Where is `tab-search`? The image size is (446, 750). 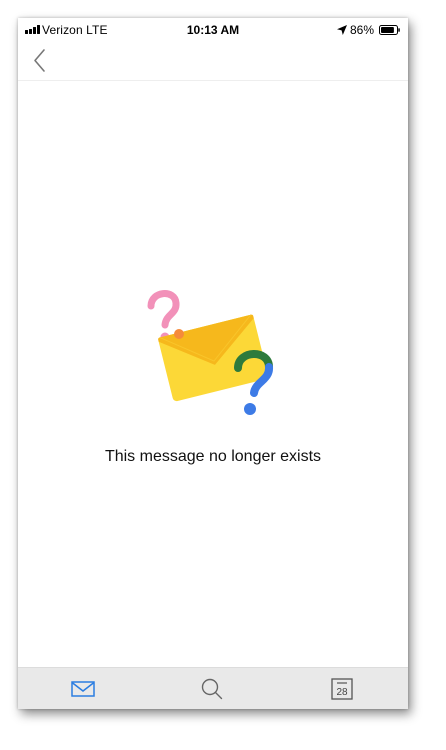
tab-search is located at coordinates (212, 688).